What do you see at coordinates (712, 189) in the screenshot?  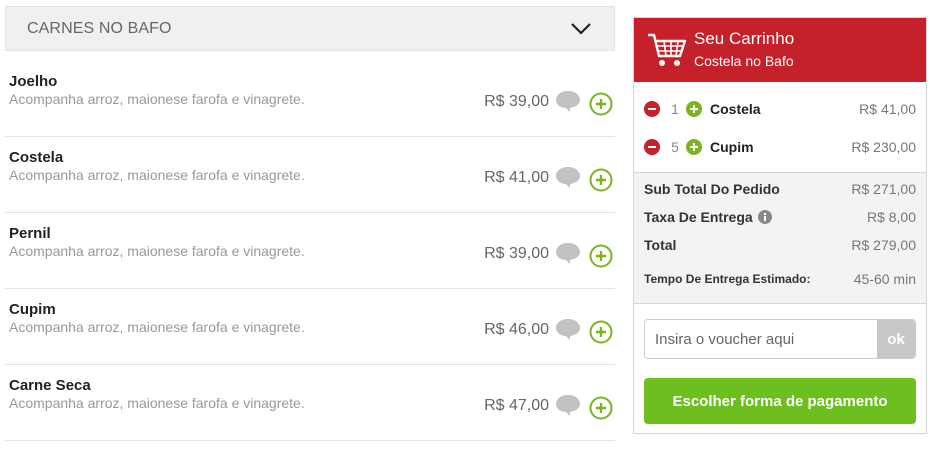 I see `subtotal-label: Sub Total Do Pedido` at bounding box center [712, 189].